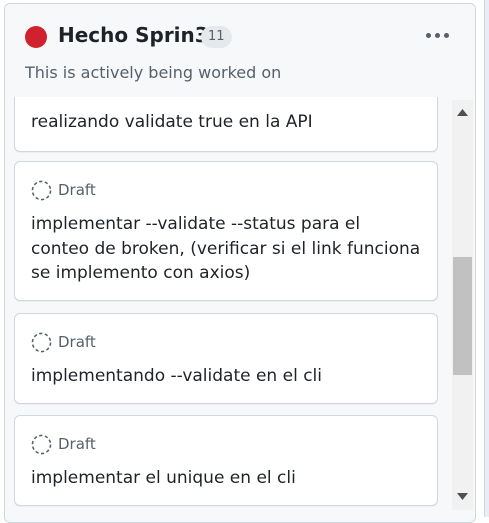 The image size is (489, 523). I want to click on triangle-up-icon, so click(462, 112).